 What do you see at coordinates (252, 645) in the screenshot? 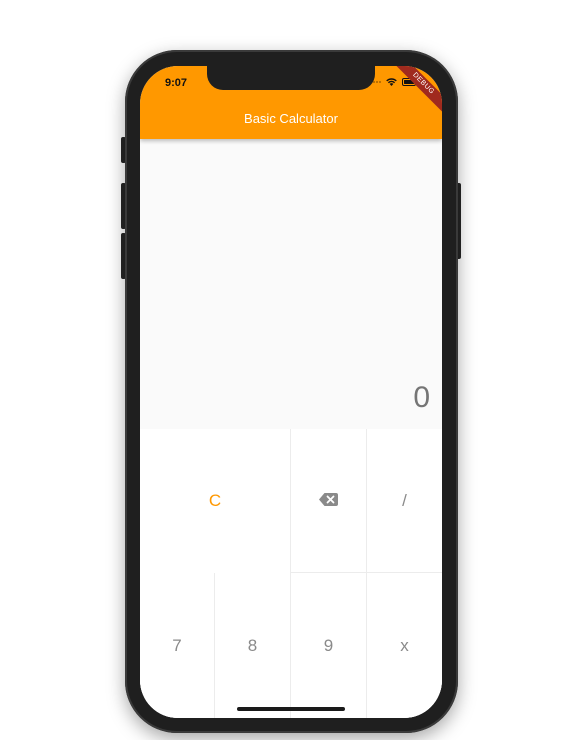
I see `digit-8-button: 8` at bounding box center [252, 645].